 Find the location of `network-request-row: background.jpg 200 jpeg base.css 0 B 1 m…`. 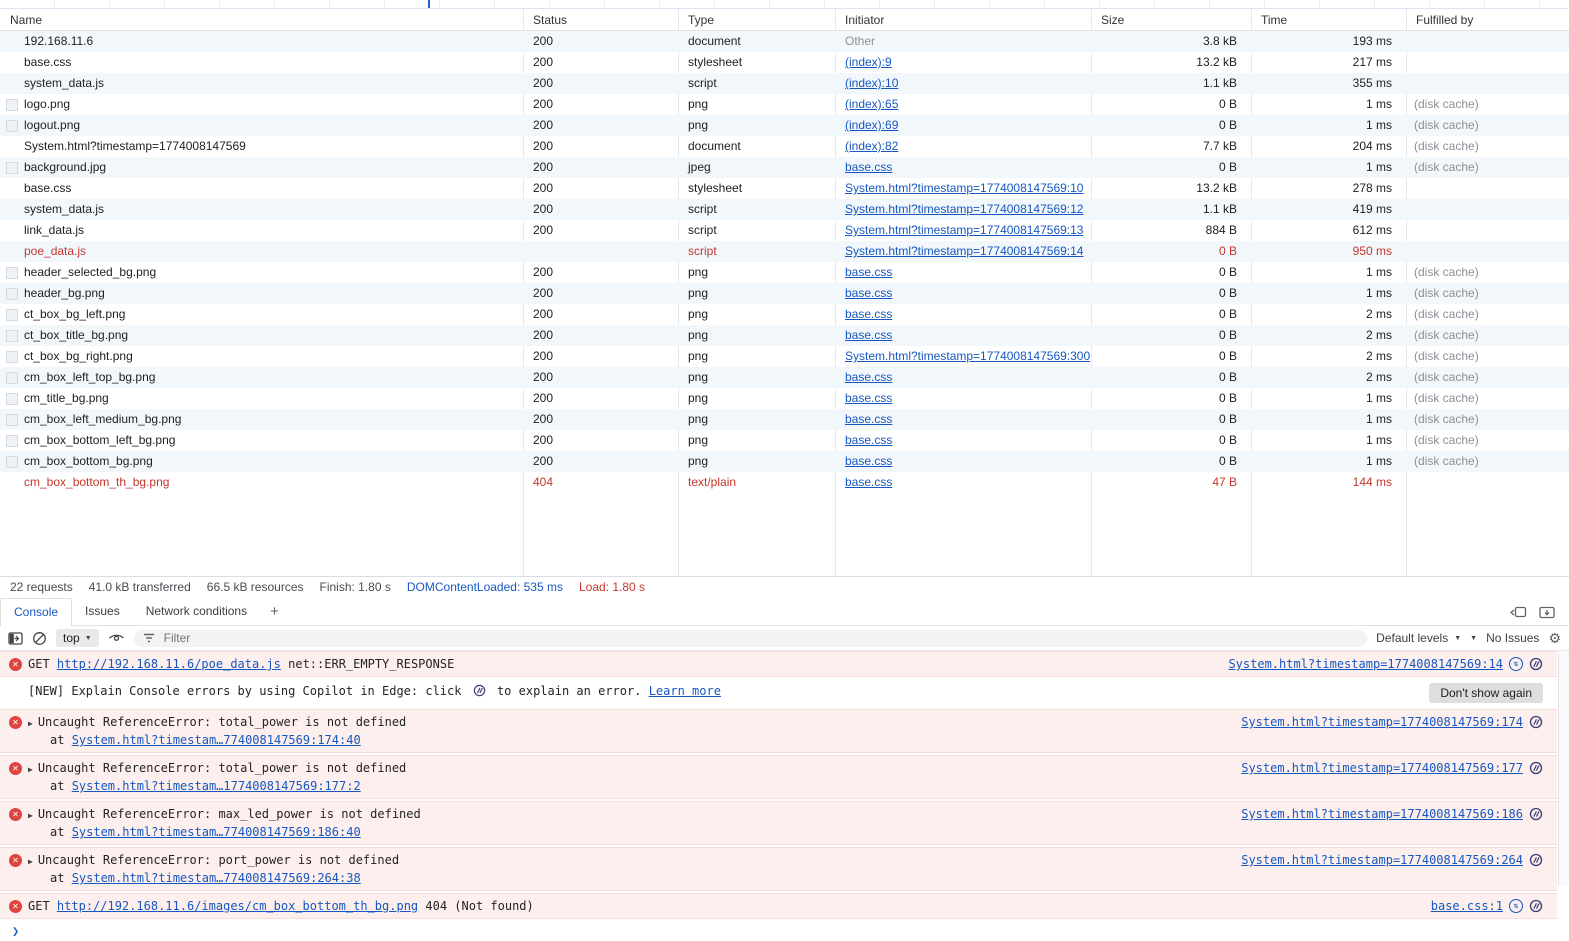

network-request-row: background.jpg 200 jpeg base.css 0 B 1 m… is located at coordinates (784, 167).